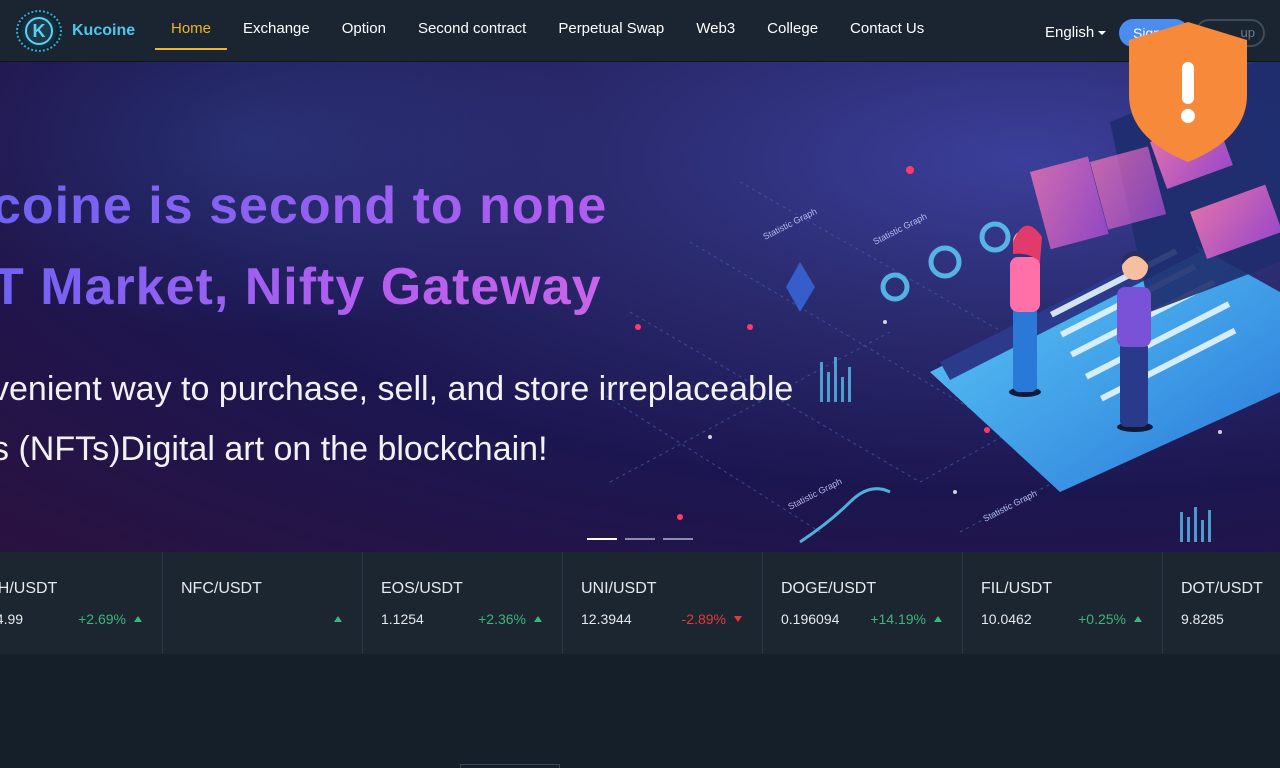 The image size is (1280, 768). What do you see at coordinates (301, 287) in the screenshot?
I see `banner-headline-2: T Market, Nifty Gateway` at bounding box center [301, 287].